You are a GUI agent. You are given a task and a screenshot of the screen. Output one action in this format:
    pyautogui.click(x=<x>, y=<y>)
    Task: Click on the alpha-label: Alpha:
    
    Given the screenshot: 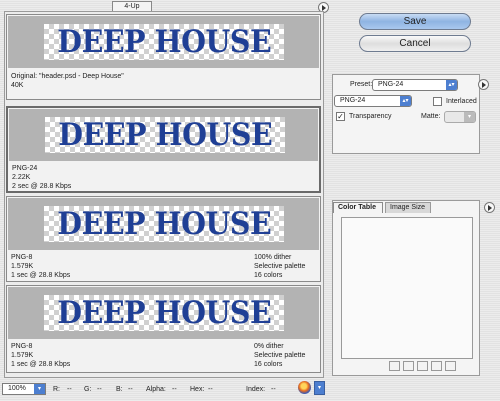 What is the action you would take?
    pyautogui.click(x=156, y=389)
    